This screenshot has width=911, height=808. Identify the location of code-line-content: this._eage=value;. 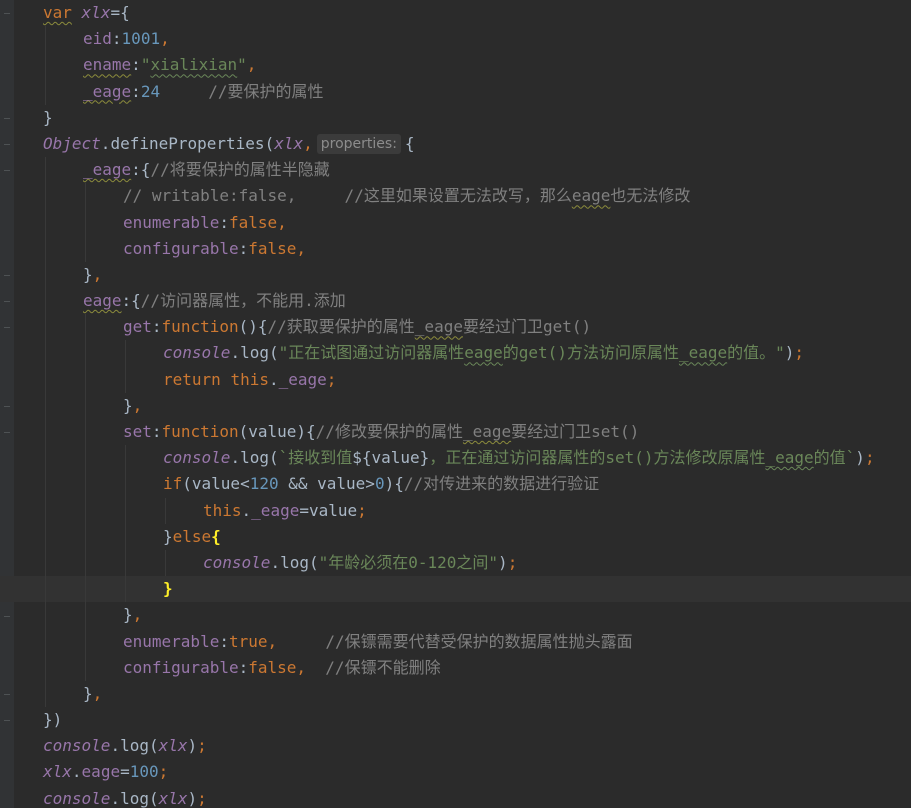
(285, 511).